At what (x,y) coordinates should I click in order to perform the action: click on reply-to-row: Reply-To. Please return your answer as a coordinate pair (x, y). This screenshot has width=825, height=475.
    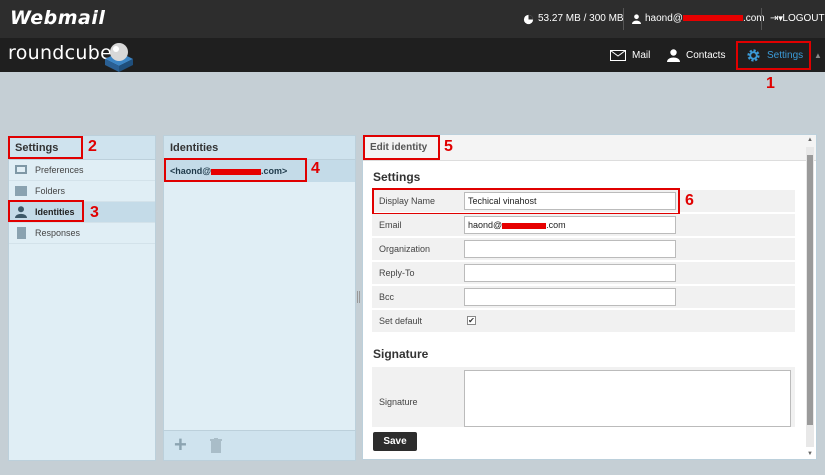
    Looking at the image, I should click on (583, 273).